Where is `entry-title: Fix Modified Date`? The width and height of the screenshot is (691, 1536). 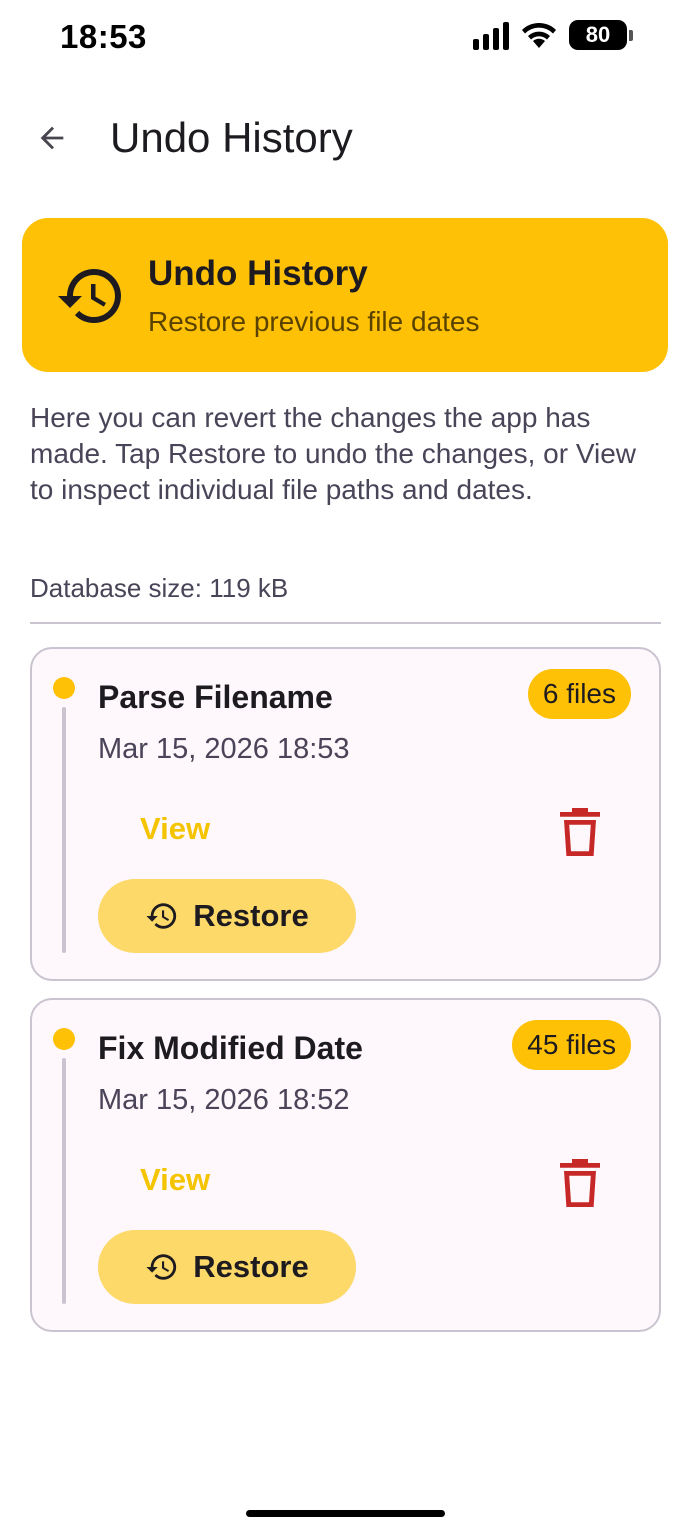 entry-title: Fix Modified Date is located at coordinates (230, 1048).